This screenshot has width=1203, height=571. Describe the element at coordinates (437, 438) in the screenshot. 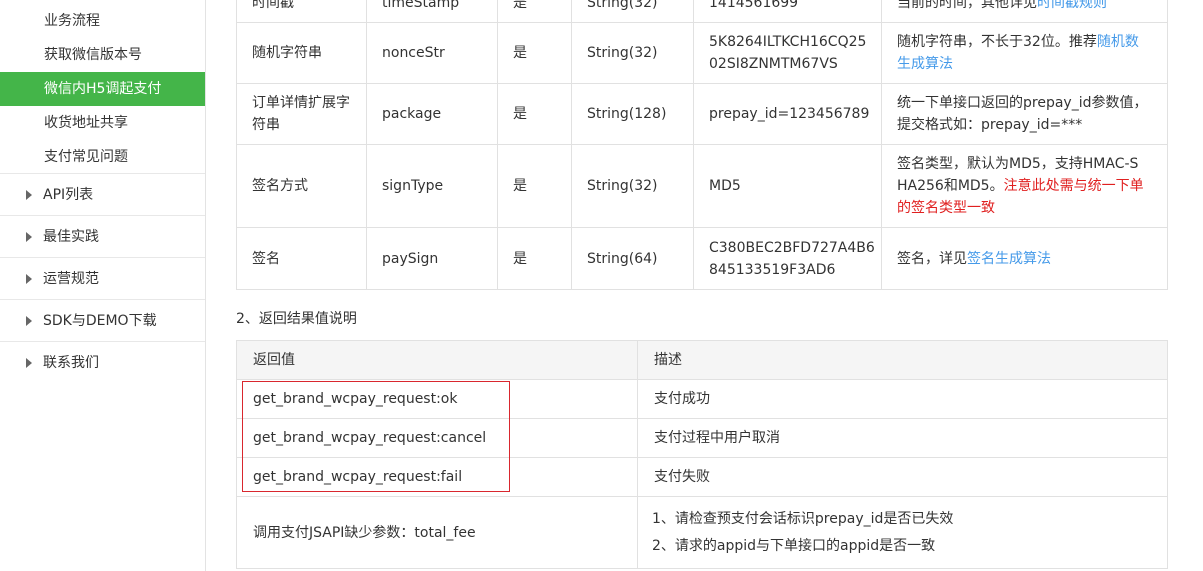

I see `result-value: get_brand_wcpay_request:cancel` at that location.